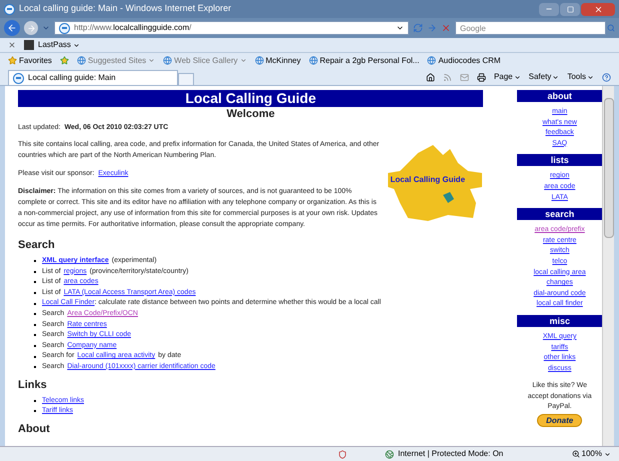 Image resolution: width=619 pixels, height=461 pixels. Describe the element at coordinates (125, 9) in the screenshot. I see `window-title: Local calling guide: Main - Windows Internet Explorer` at that location.